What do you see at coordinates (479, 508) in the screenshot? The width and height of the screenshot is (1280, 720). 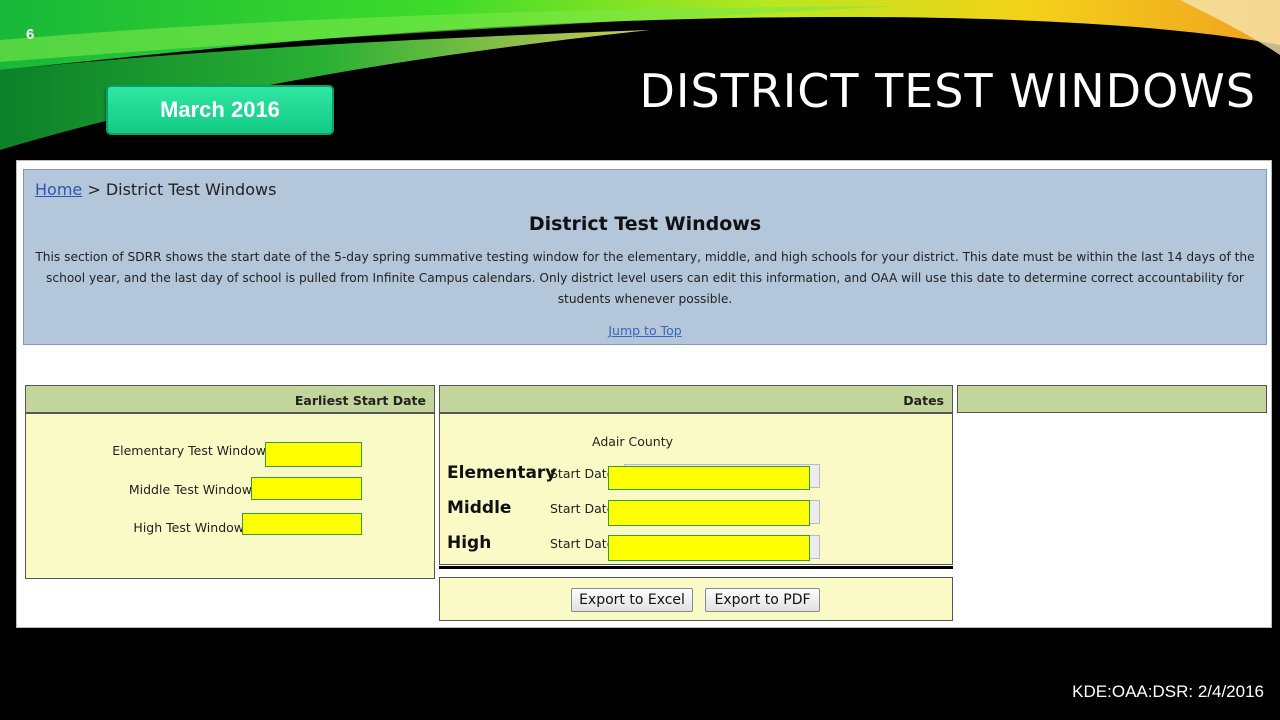 I see `middle-level-label: Middle` at bounding box center [479, 508].